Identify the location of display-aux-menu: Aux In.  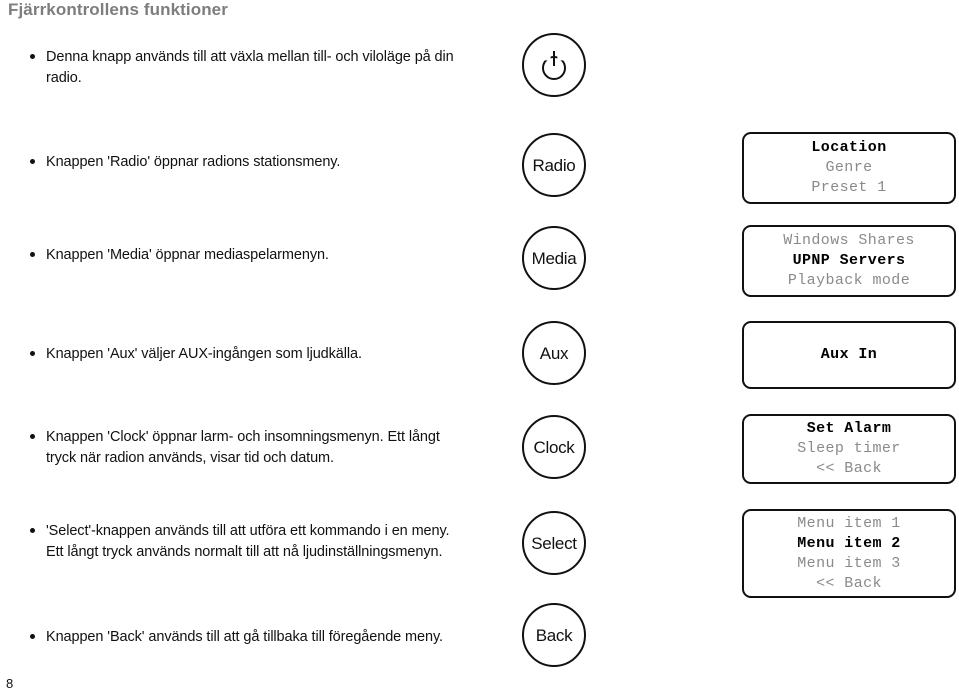
(849, 355).